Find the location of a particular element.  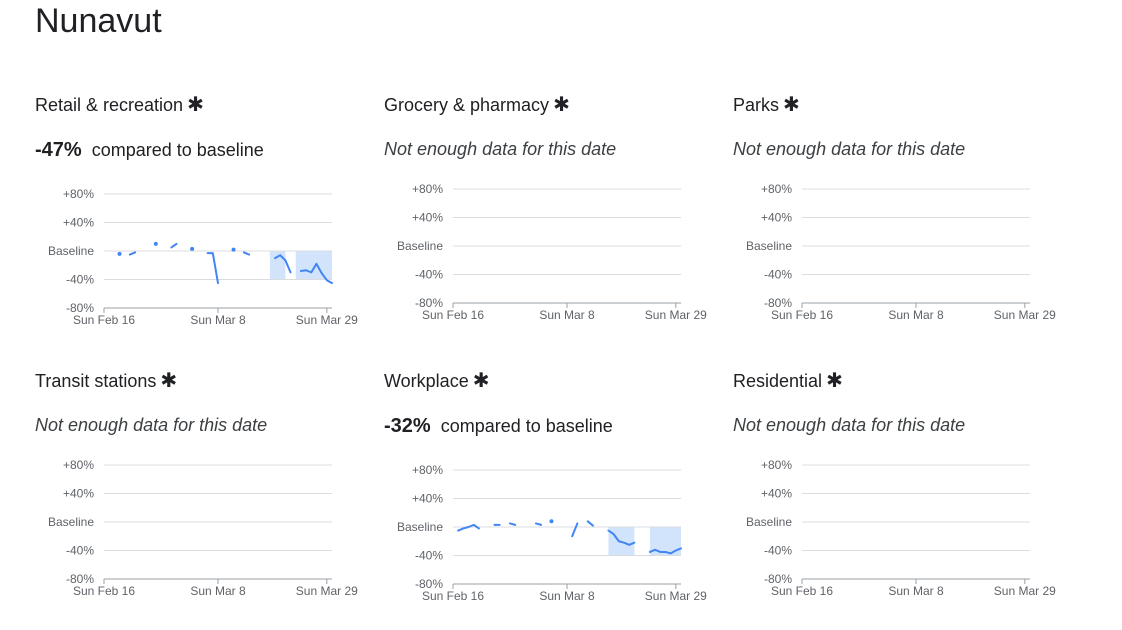

category-title: Workplace ✱ is located at coordinates (436, 381).